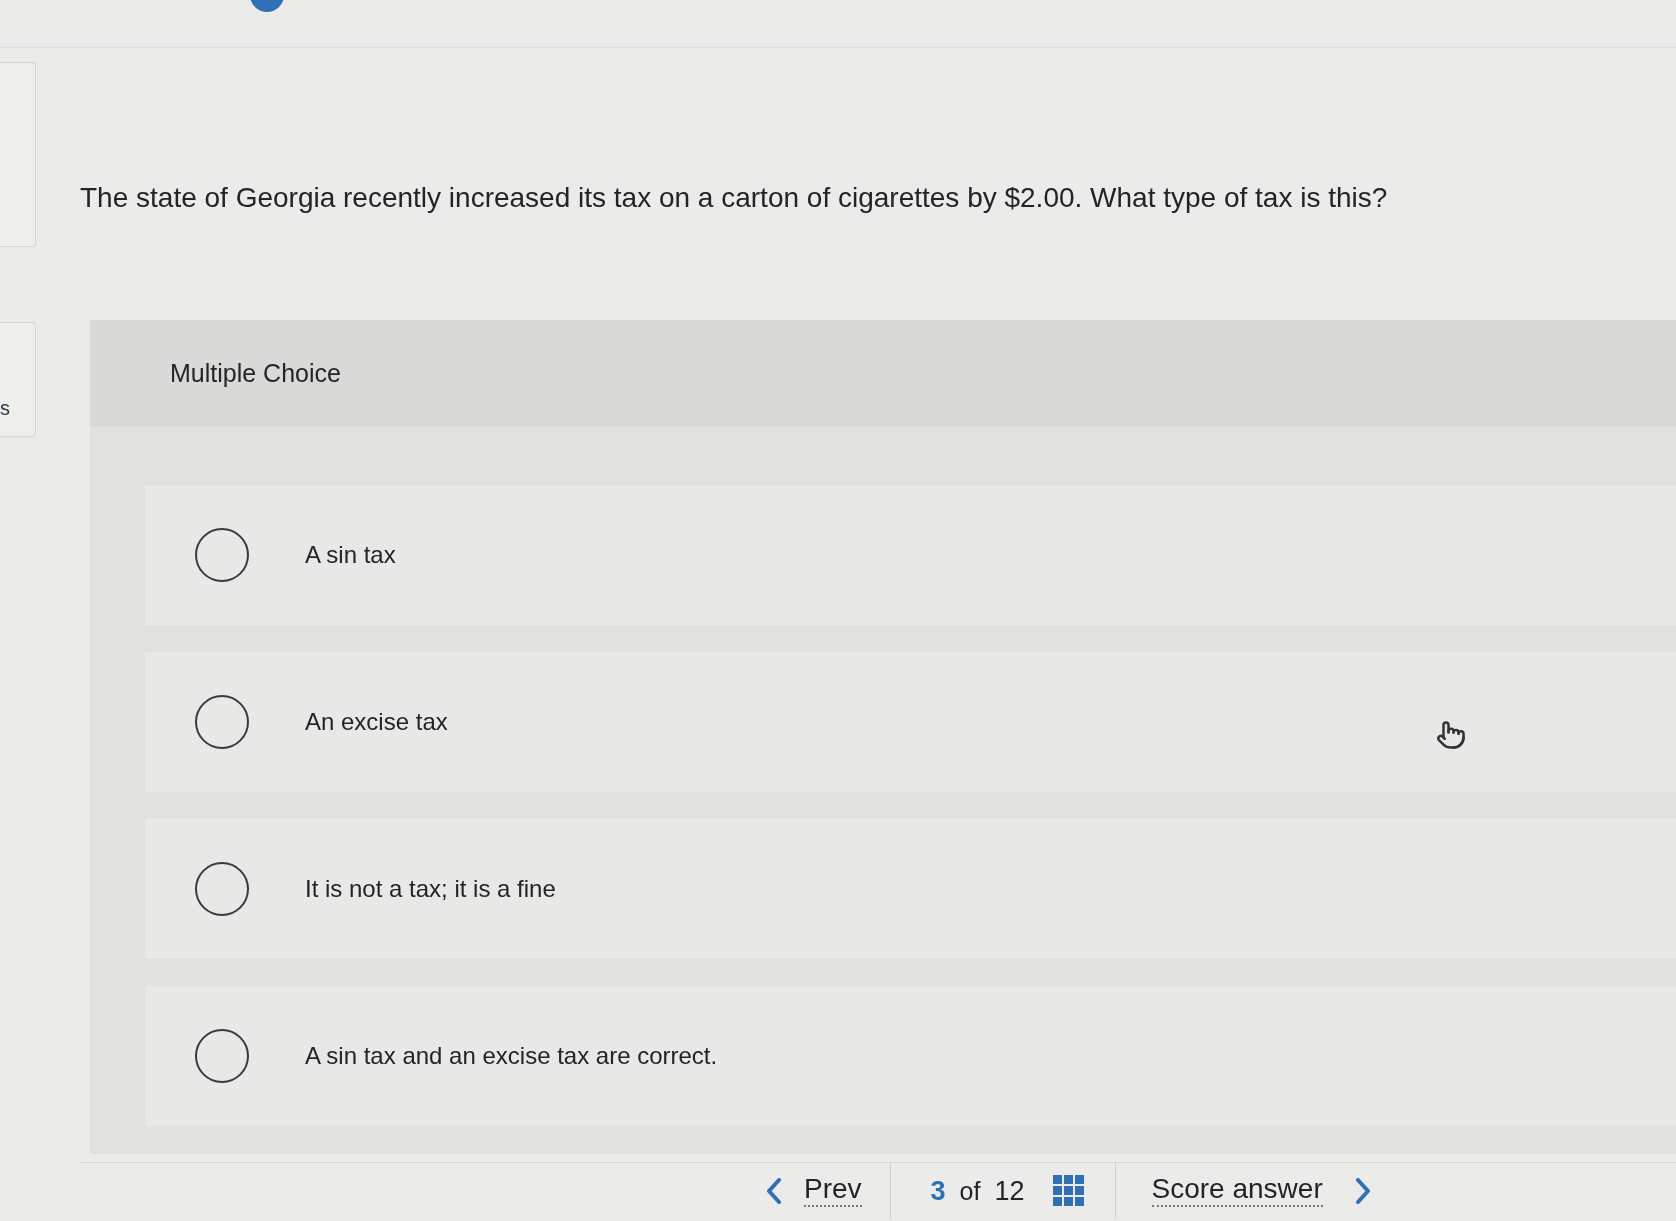 The height and width of the screenshot is (1221, 1676). Describe the element at coordinates (1243, 1191) in the screenshot. I see `score-answer-button: Score answer` at that location.